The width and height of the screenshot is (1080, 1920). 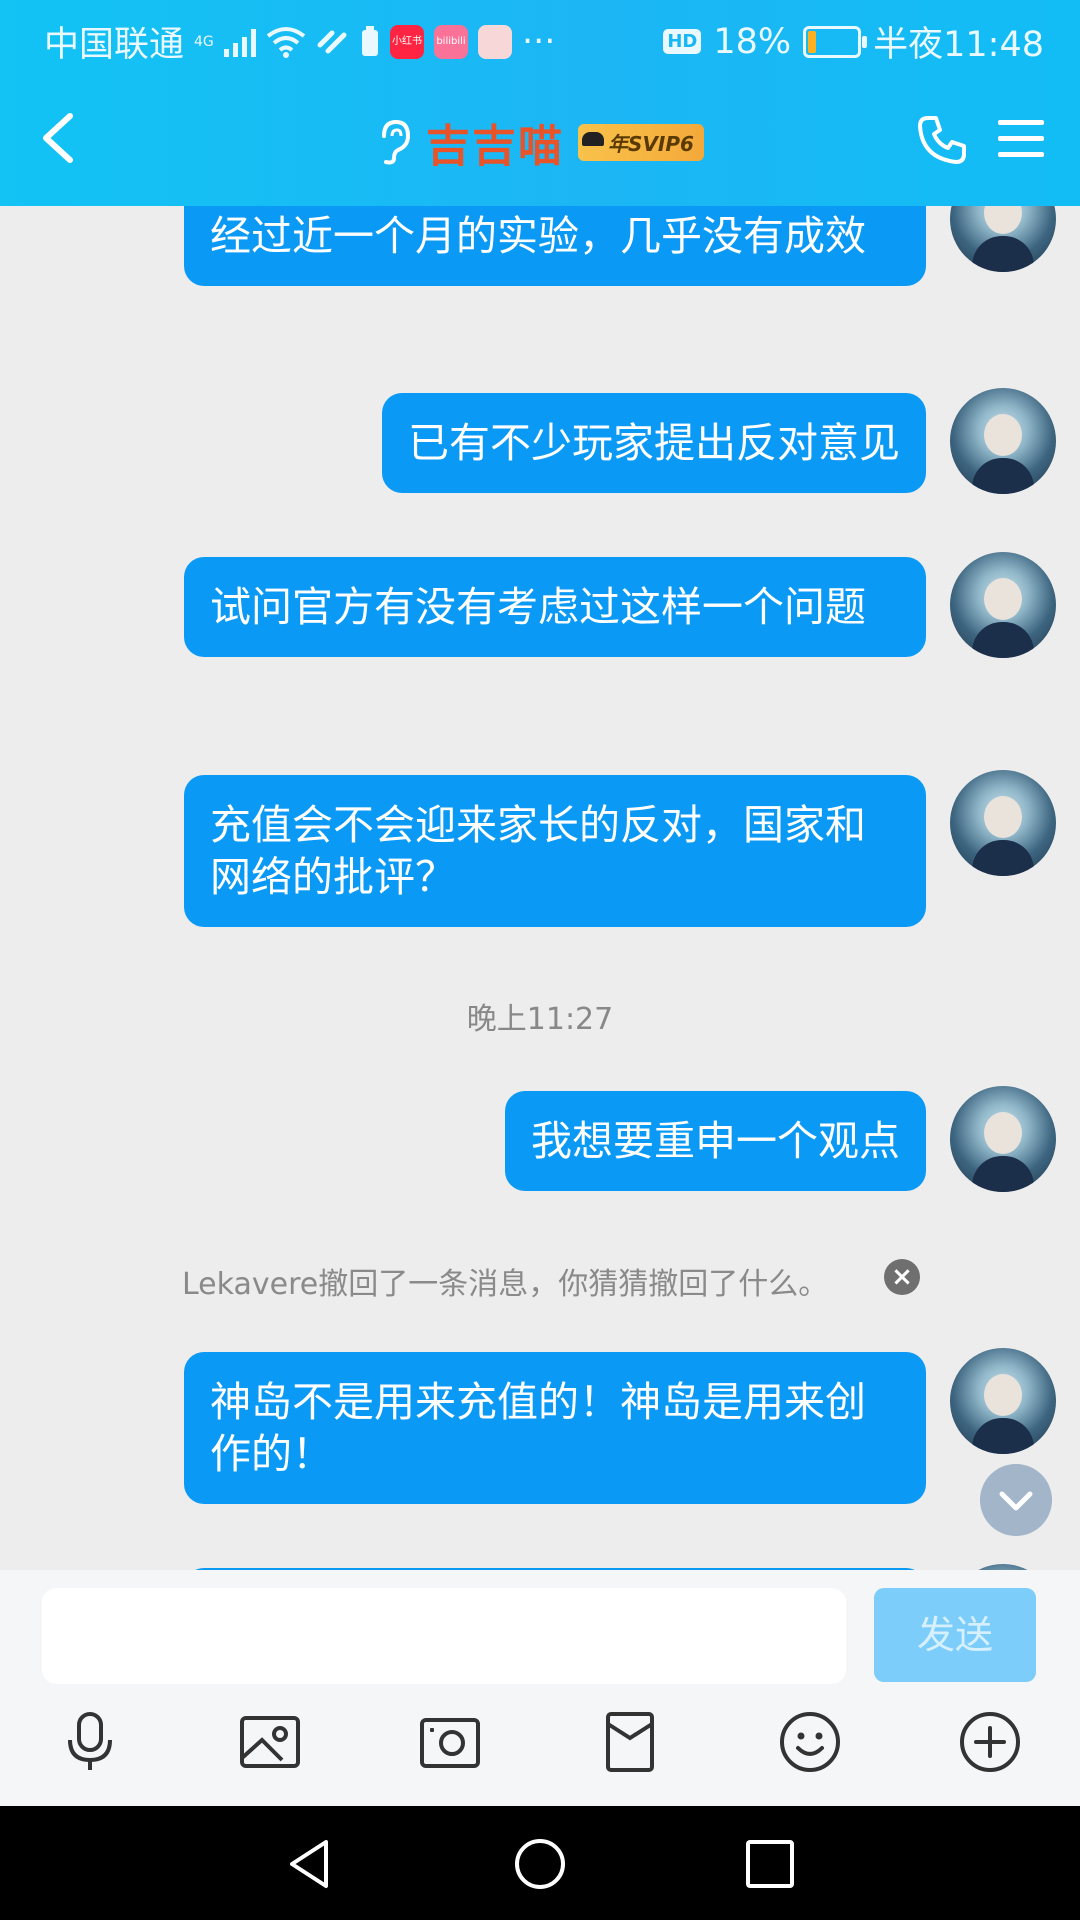 What do you see at coordinates (204, 41) in the screenshot?
I see `network-type: 4G` at bounding box center [204, 41].